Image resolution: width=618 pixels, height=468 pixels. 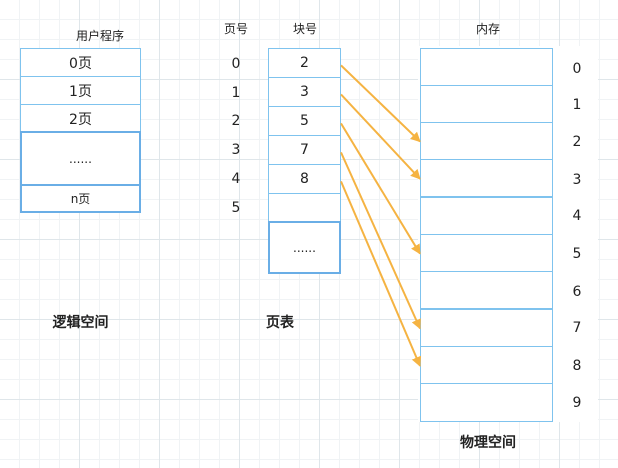 I want to click on mapping-arrows, so click(x=381, y=215).